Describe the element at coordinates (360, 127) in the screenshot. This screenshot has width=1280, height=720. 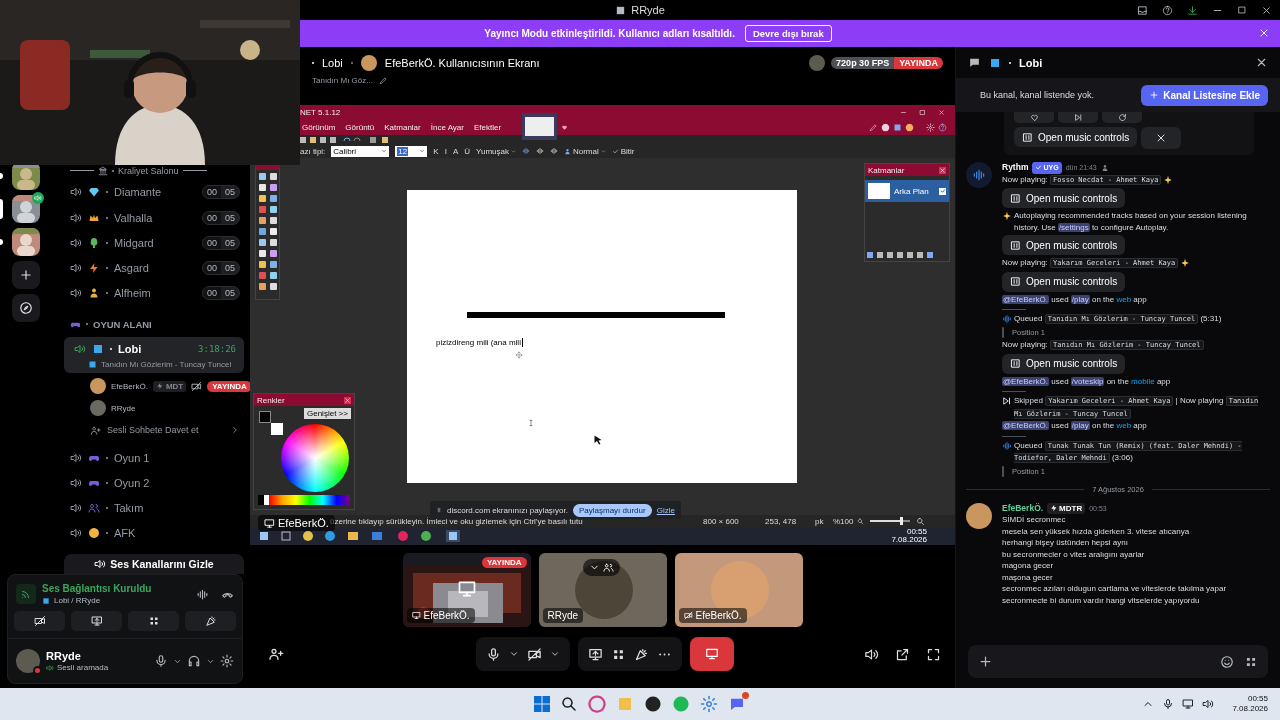
I see `menu-item: Görüntü` at that location.